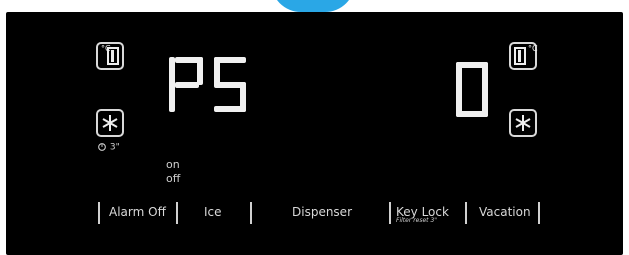 This screenshot has height=255, width=629. I want to click on on-label: on, so click(173, 164).